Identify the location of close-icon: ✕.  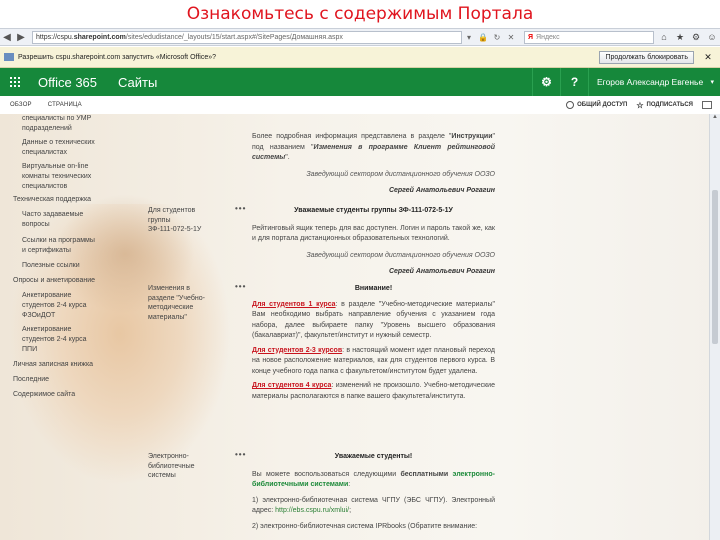
(511, 37).